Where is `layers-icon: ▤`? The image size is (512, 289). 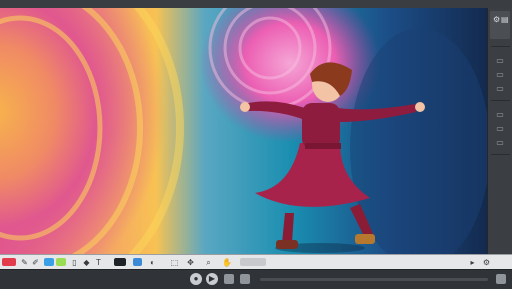
layers-icon: ▤ is located at coordinates (505, 19).